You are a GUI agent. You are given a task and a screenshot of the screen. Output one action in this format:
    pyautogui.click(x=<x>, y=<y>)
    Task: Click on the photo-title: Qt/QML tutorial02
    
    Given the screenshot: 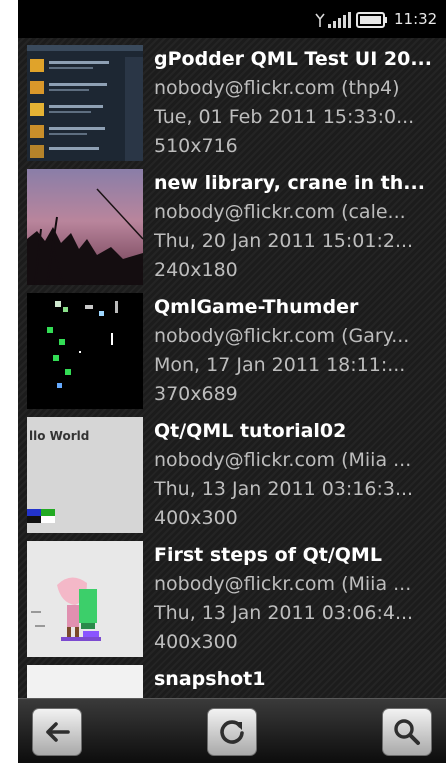 What is the action you would take?
    pyautogui.click(x=250, y=431)
    